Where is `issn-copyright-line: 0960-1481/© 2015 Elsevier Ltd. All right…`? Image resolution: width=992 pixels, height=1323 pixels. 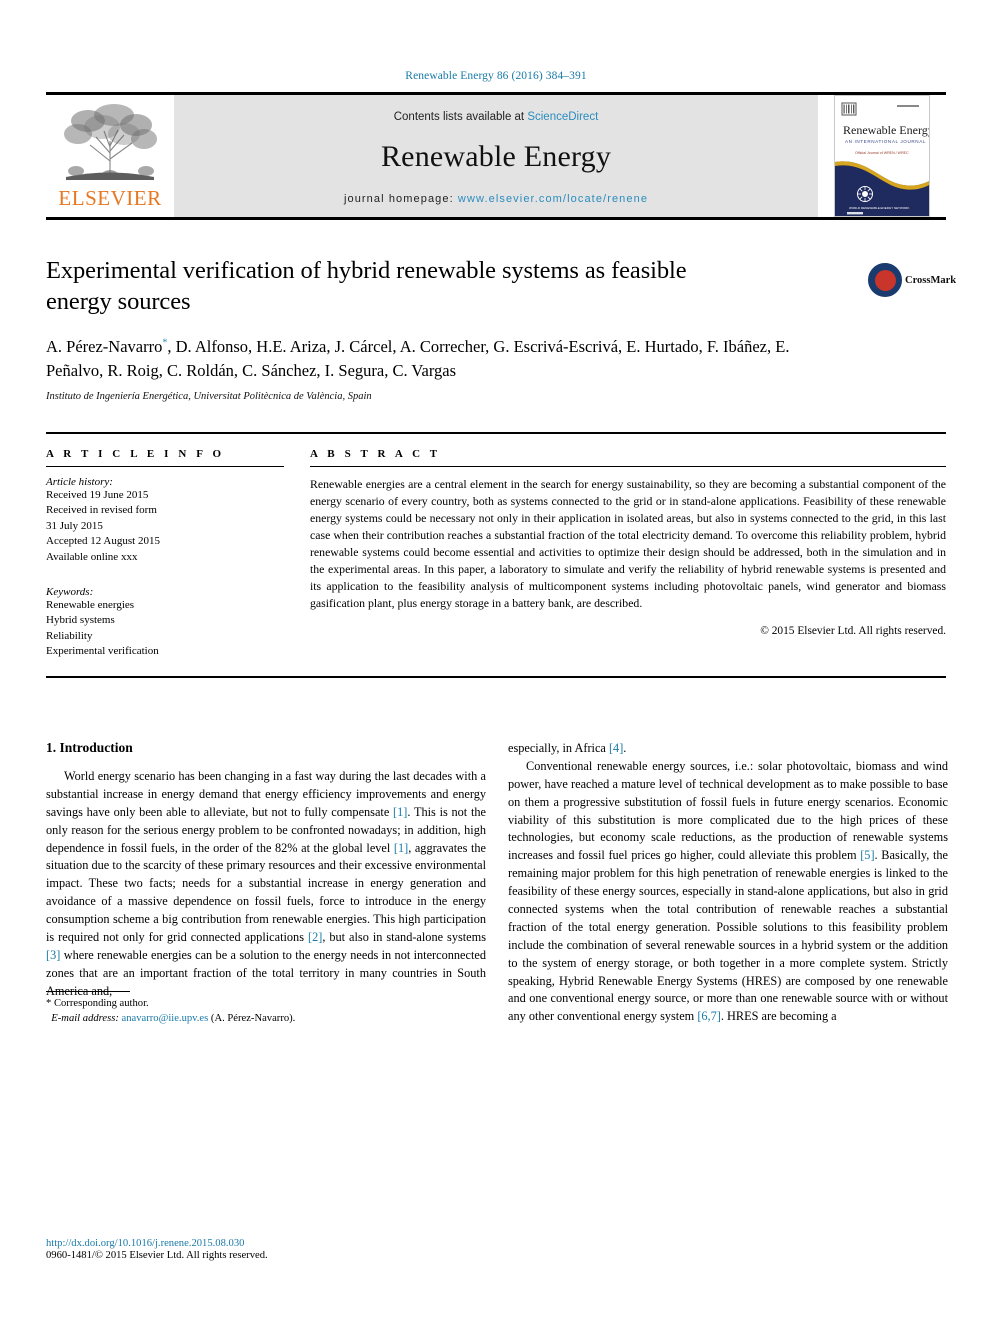 issn-copyright-line: 0960-1481/© 2015 Elsevier Ltd. All right… is located at coordinates (157, 1255).